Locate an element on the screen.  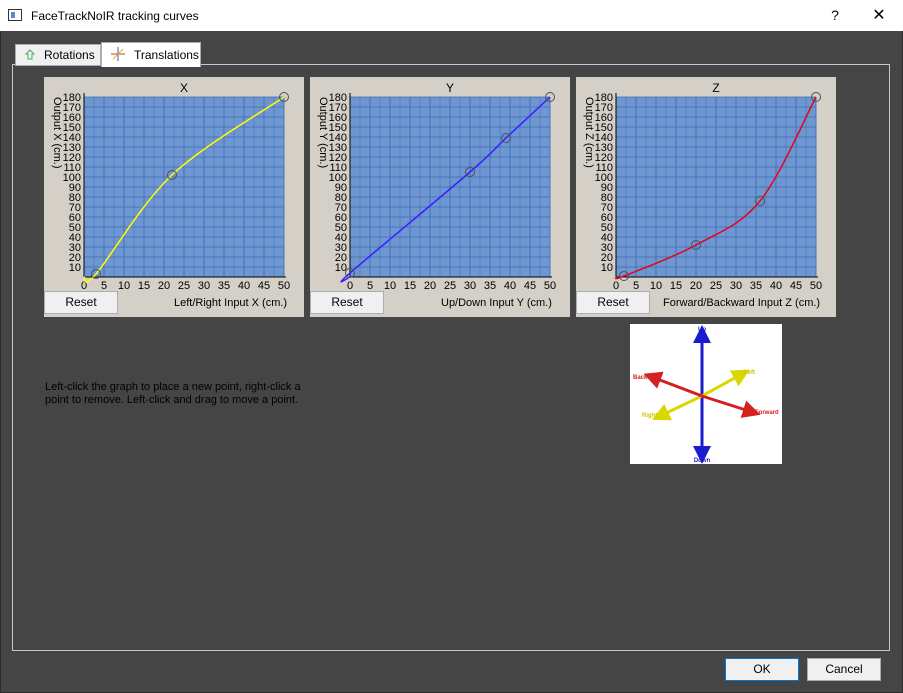
tab-rotations-label: Rotations is located at coordinates (69, 55).